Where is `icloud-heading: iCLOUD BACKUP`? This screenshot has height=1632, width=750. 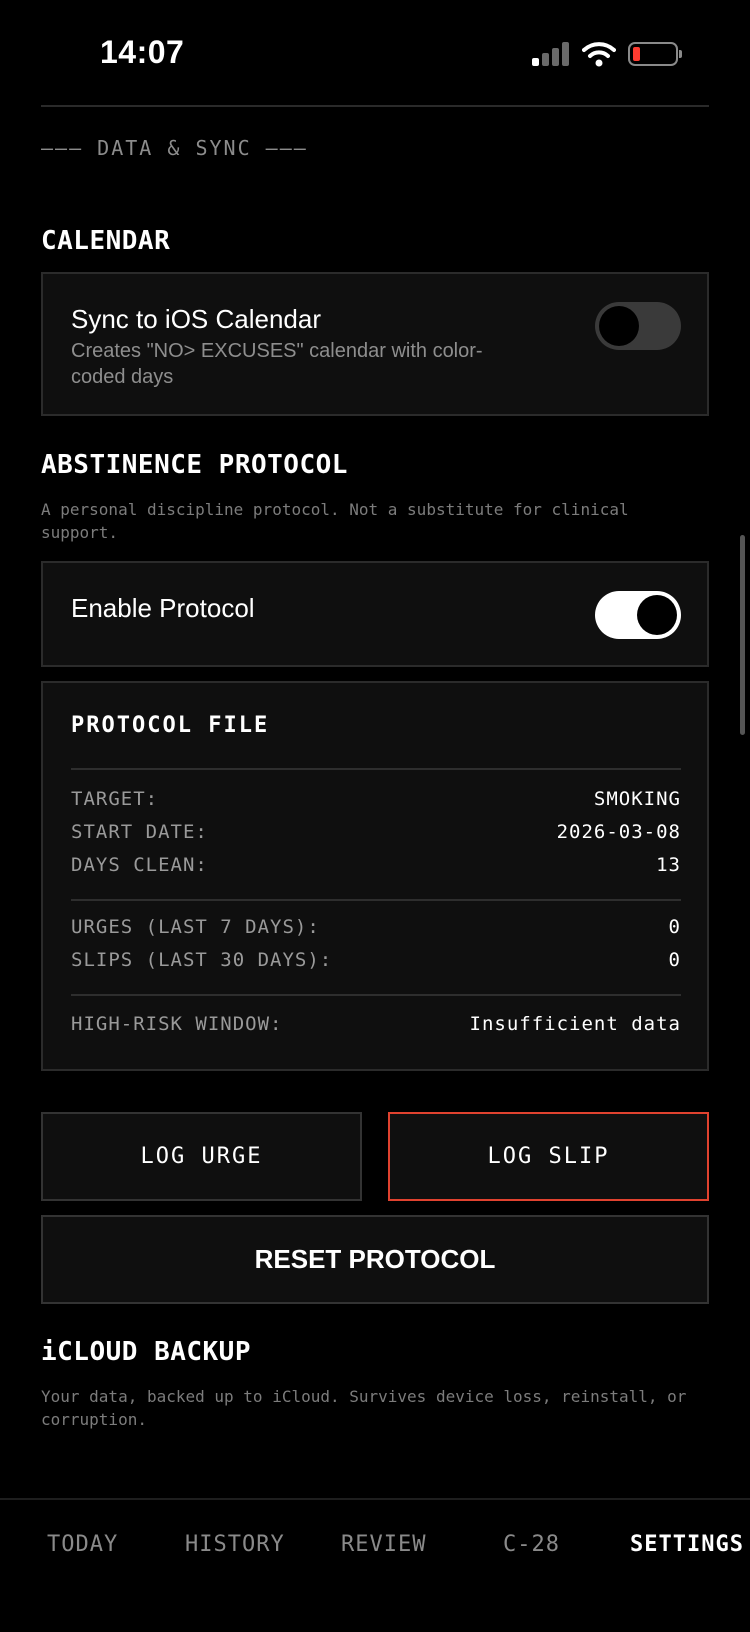
icloud-heading: iCLOUD BACKUP is located at coordinates (146, 1352).